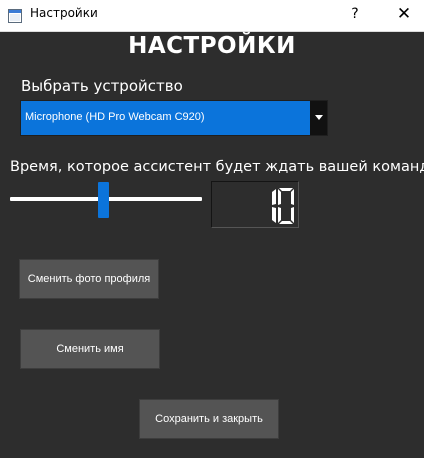  I want to click on wait-time-slider, so click(106, 200).